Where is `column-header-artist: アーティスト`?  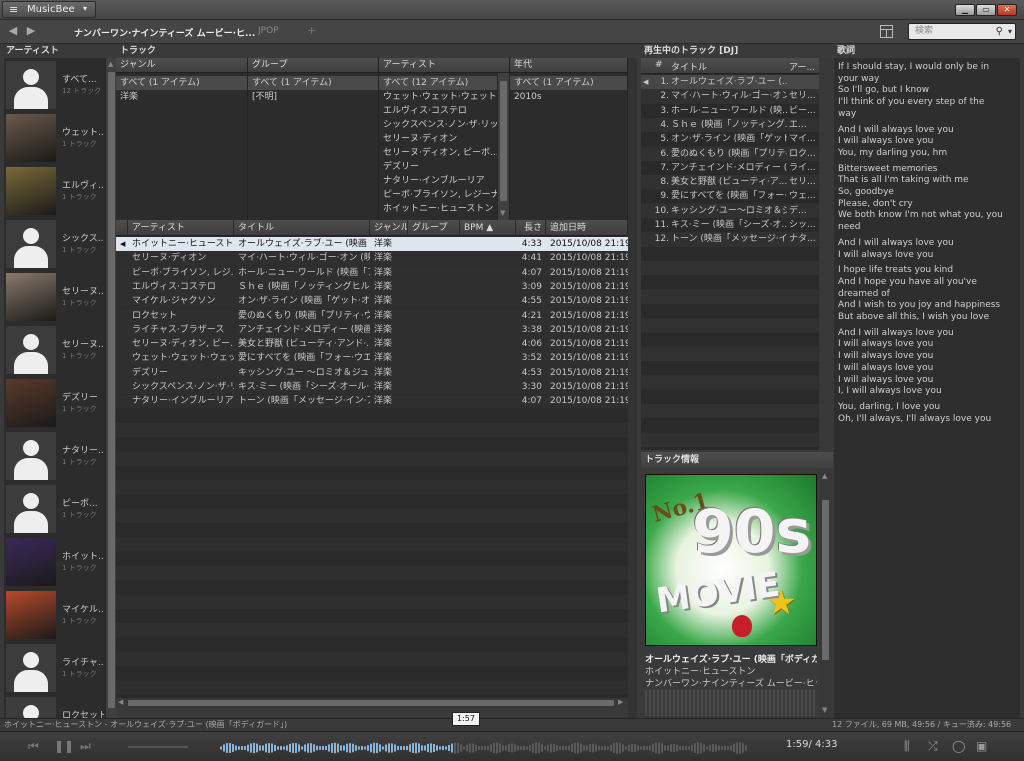
column-header-artist: アーティスト is located at coordinates (181, 228).